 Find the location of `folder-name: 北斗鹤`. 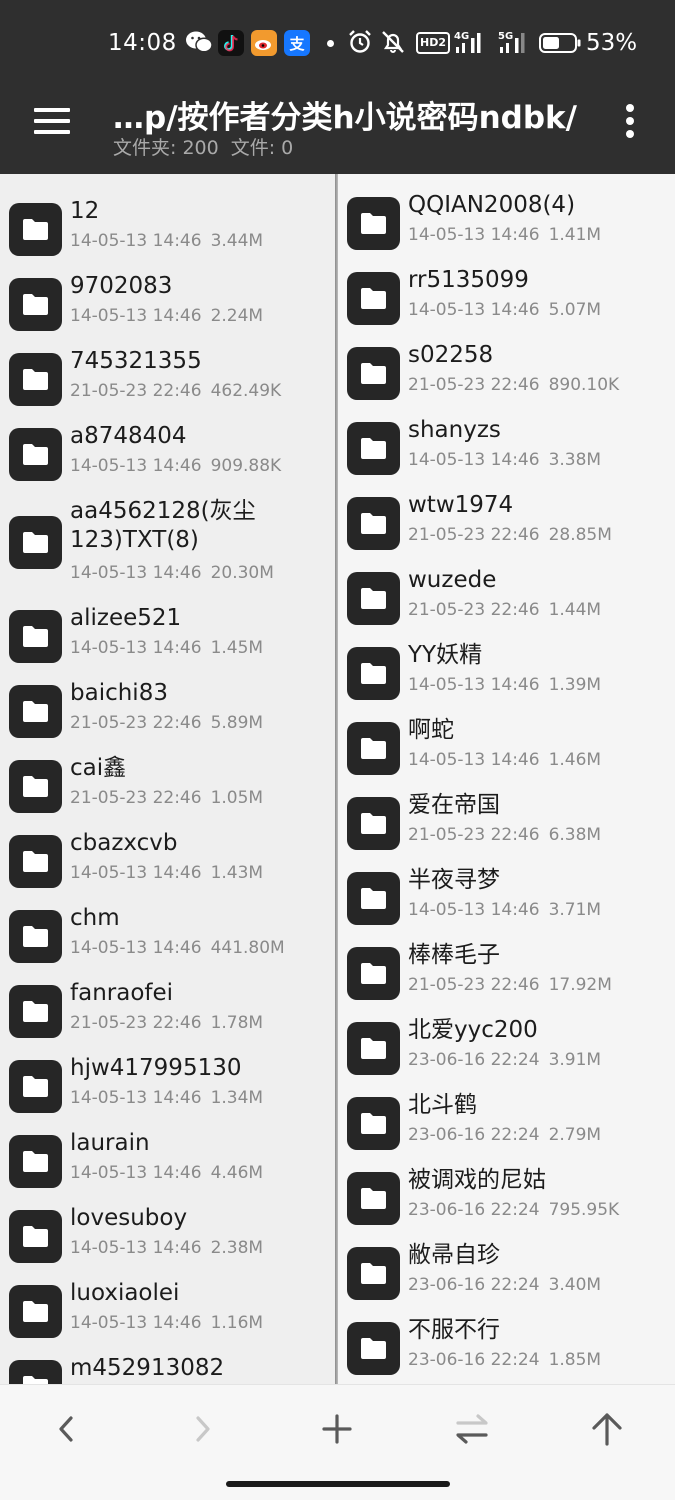

folder-name: 北斗鹤 is located at coordinates (442, 1105).